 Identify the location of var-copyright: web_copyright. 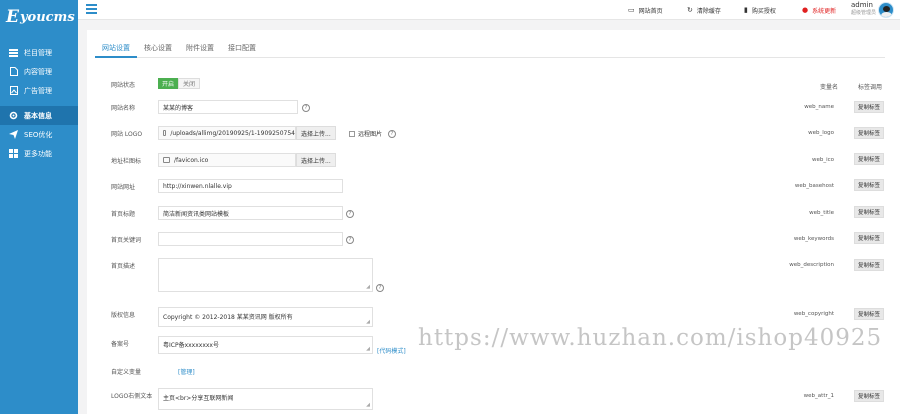
(813, 314).